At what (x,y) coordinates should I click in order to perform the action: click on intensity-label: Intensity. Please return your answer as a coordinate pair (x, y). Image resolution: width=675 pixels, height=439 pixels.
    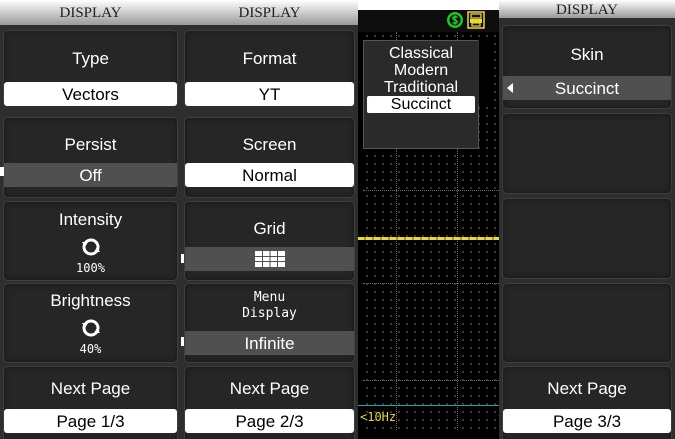
    Looking at the image, I should click on (90, 219).